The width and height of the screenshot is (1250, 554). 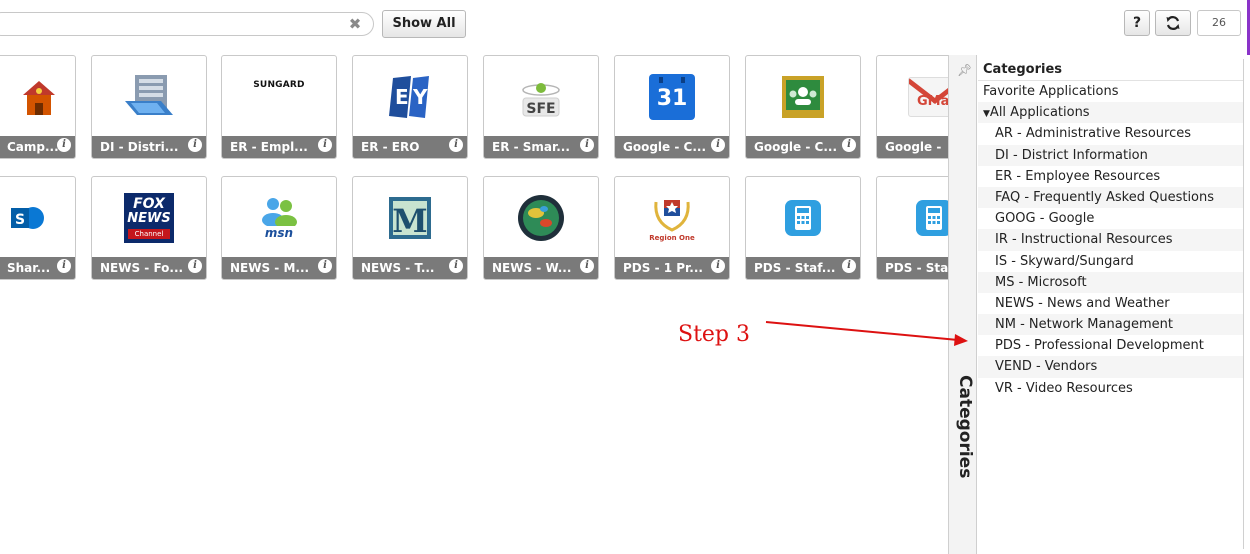 I want to click on google-calendar-icon: 31, so click(x=672, y=97).